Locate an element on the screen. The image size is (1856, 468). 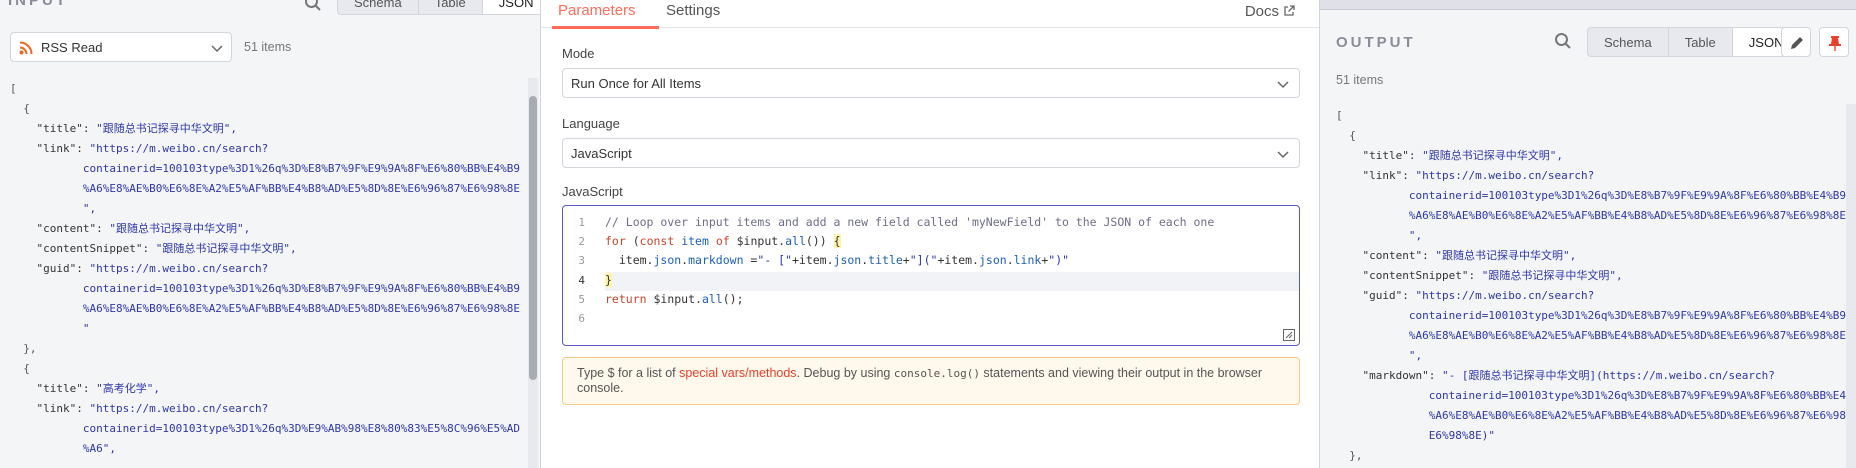
tab-parameters: Parameters is located at coordinates (597, 10).